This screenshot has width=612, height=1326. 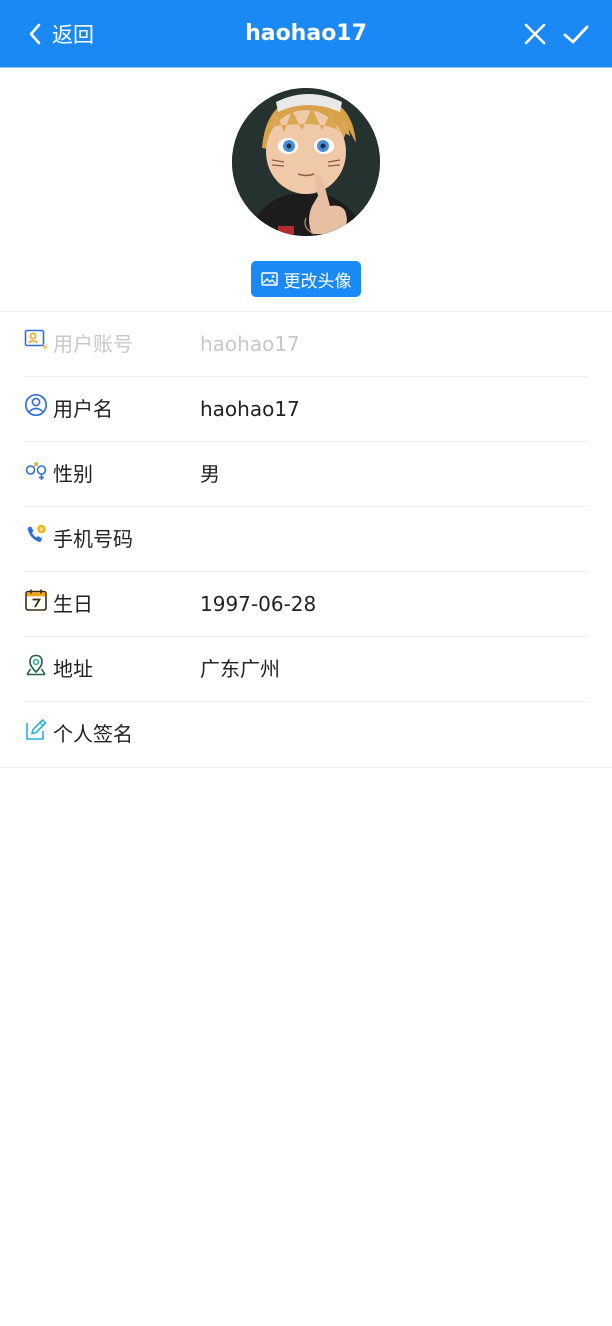 What do you see at coordinates (306, 344) in the screenshot?
I see `field-account: ¥ 用户账号 haohao17` at bounding box center [306, 344].